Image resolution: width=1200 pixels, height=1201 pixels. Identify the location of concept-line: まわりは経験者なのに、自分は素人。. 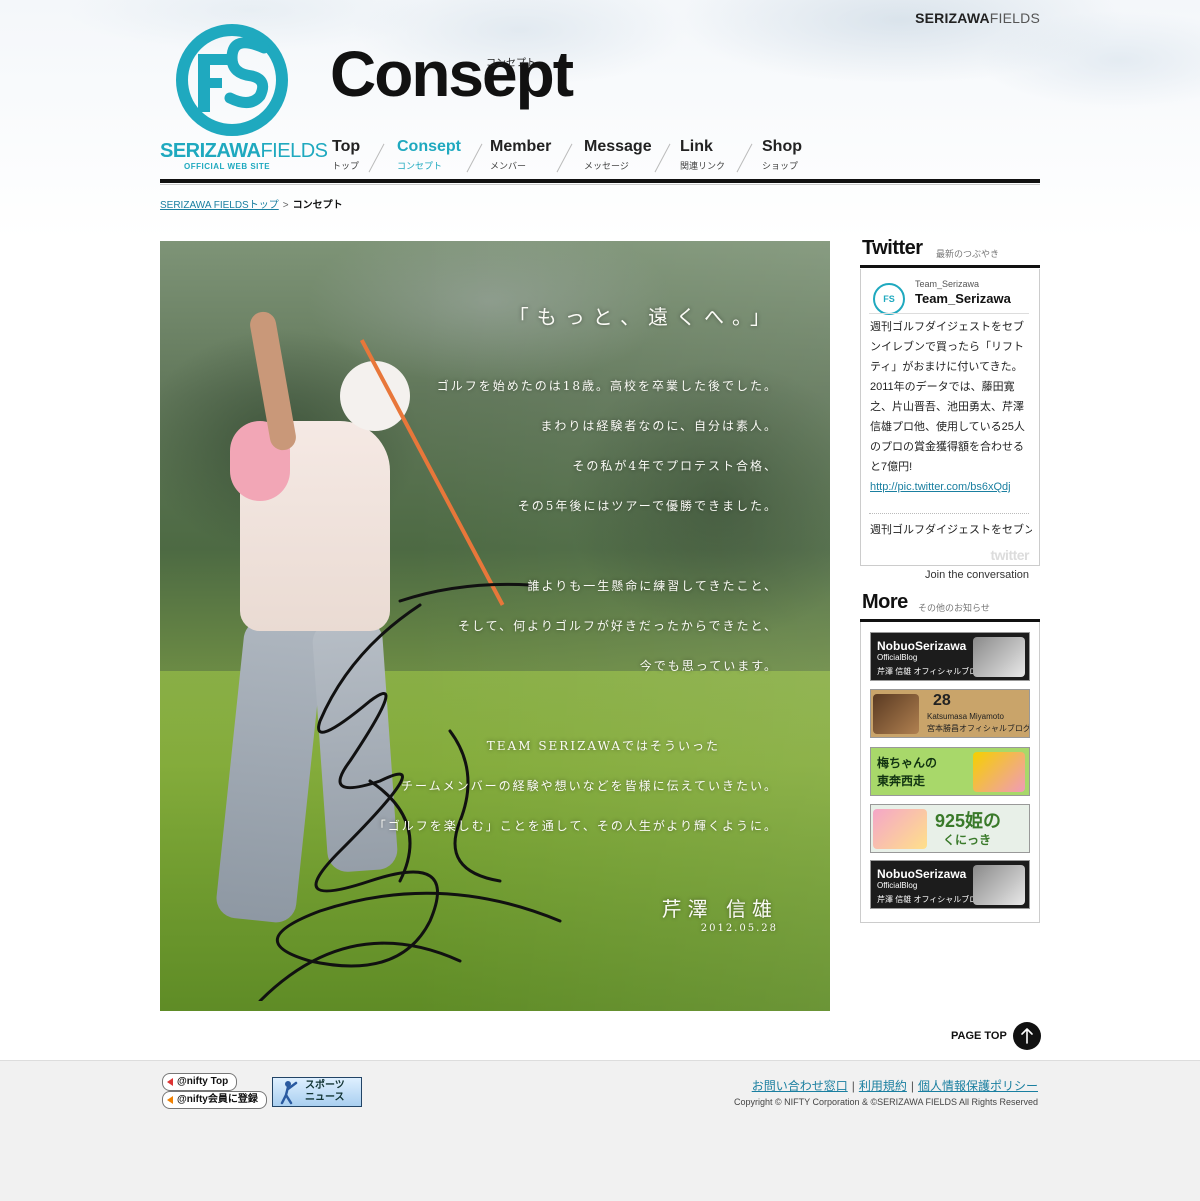
(659, 426).